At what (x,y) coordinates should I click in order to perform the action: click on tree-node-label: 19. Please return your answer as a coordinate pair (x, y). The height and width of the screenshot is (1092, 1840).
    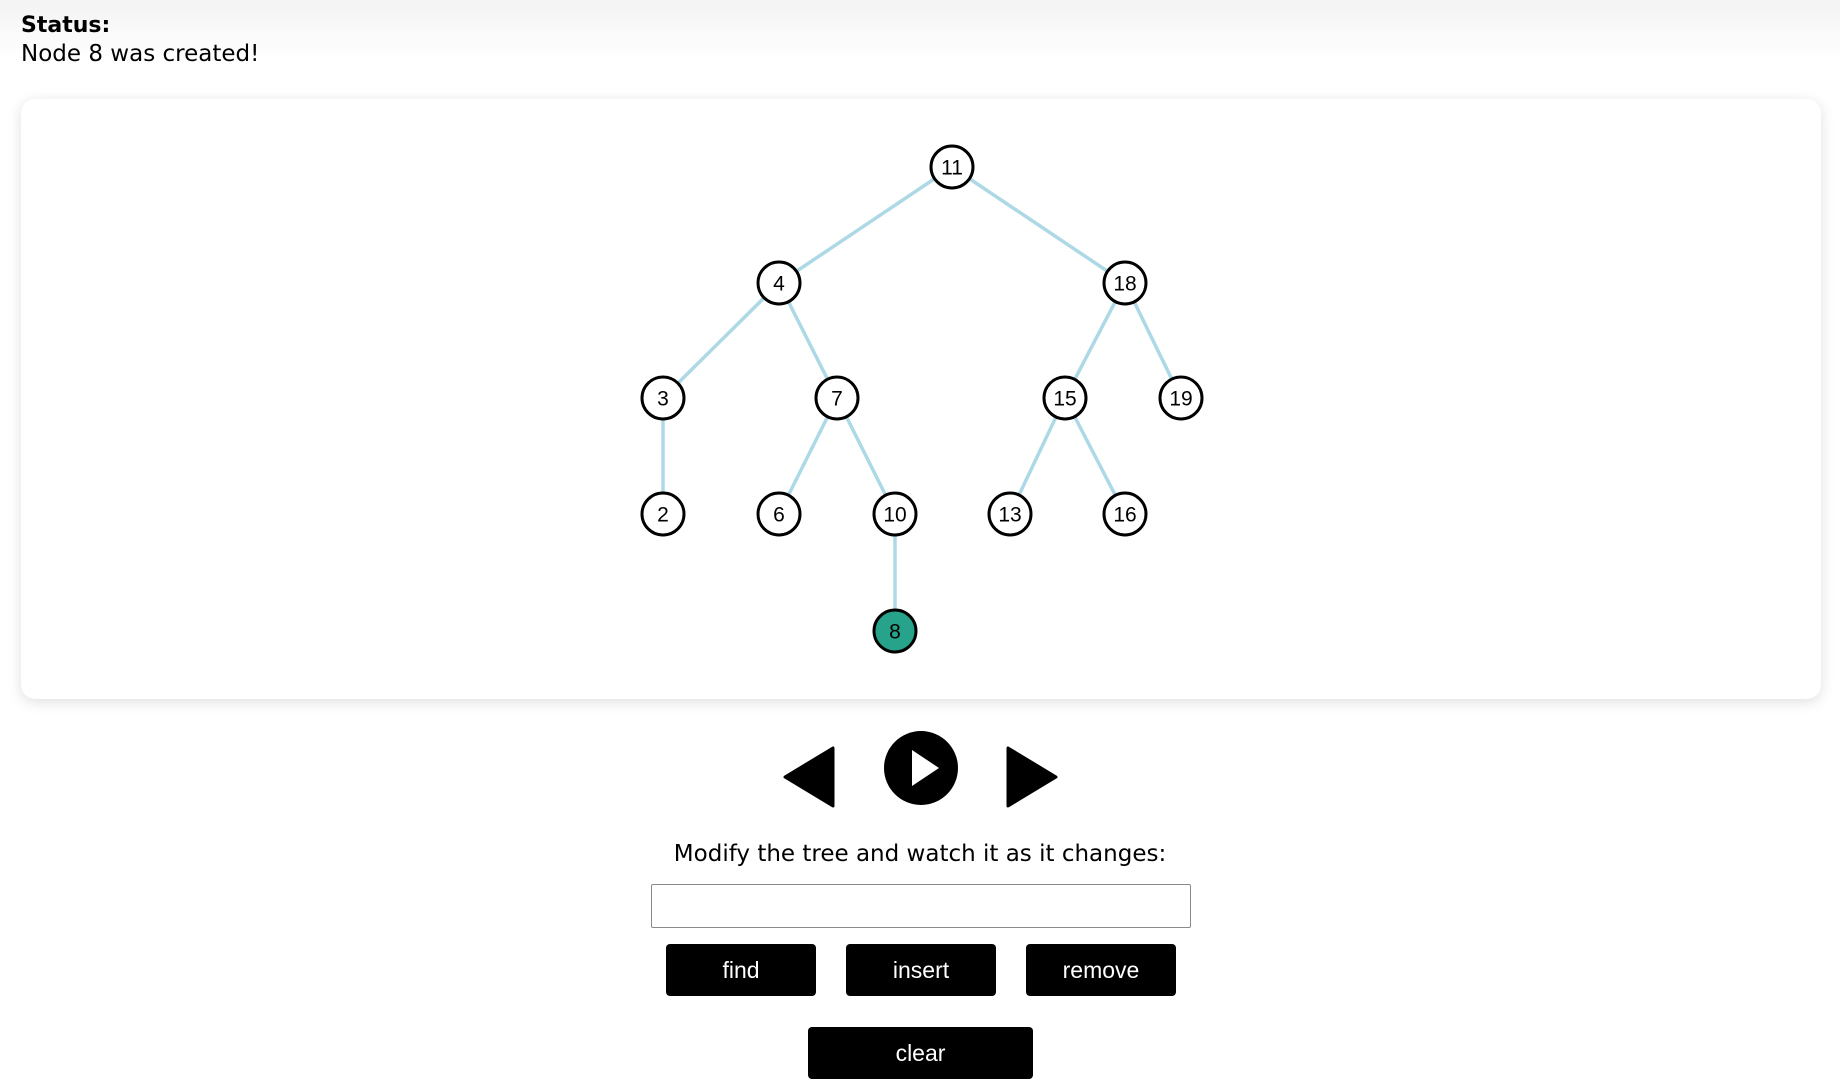
    Looking at the image, I should click on (1180, 399).